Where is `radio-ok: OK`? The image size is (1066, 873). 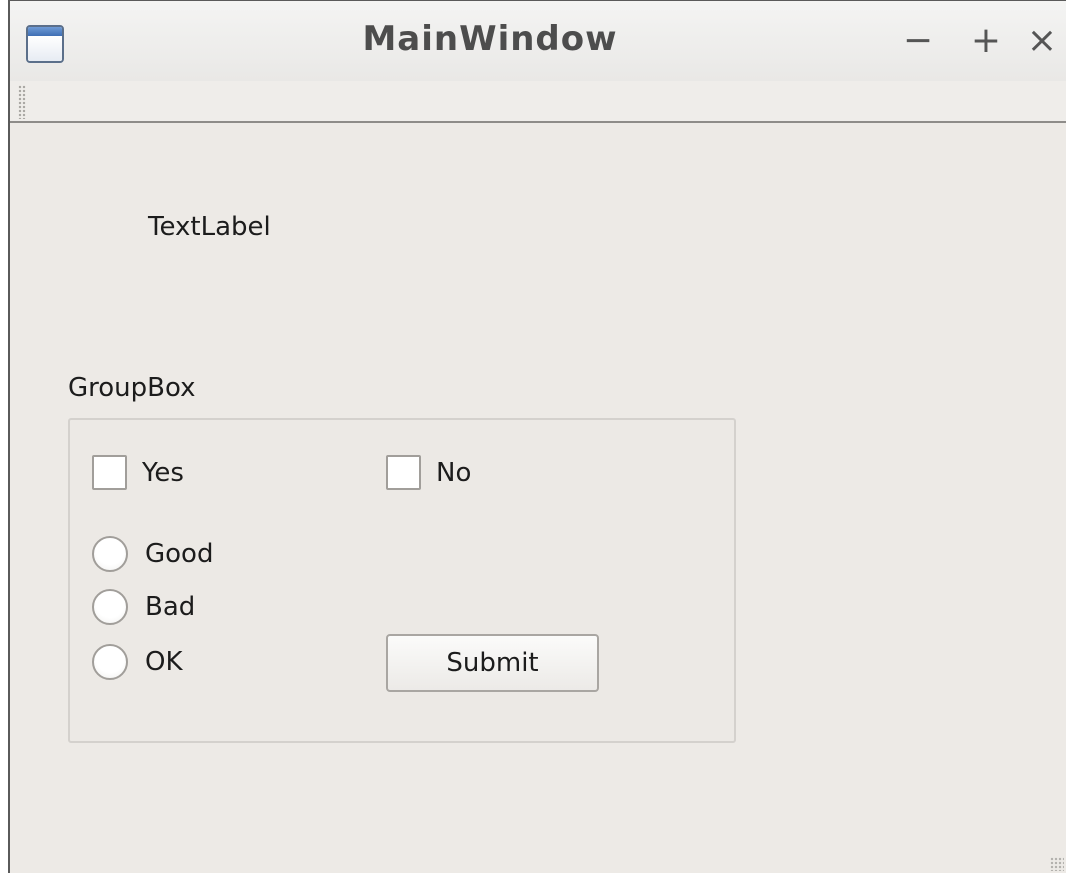
radio-ok: OK is located at coordinates (137, 662).